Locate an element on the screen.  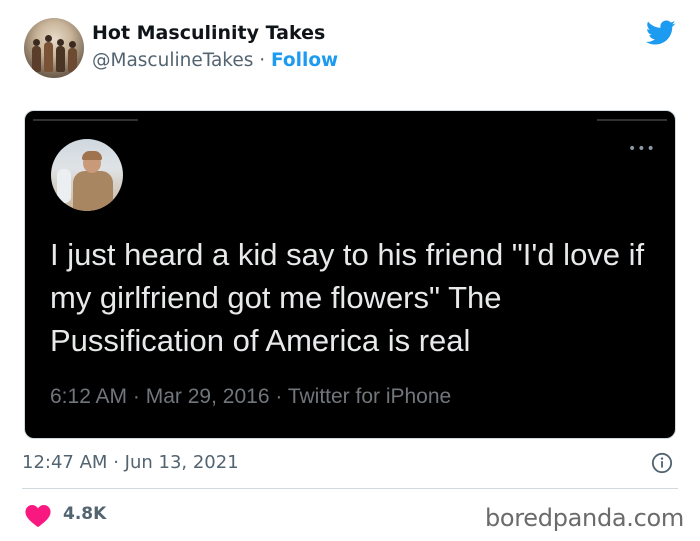
info-icon is located at coordinates (662, 463).